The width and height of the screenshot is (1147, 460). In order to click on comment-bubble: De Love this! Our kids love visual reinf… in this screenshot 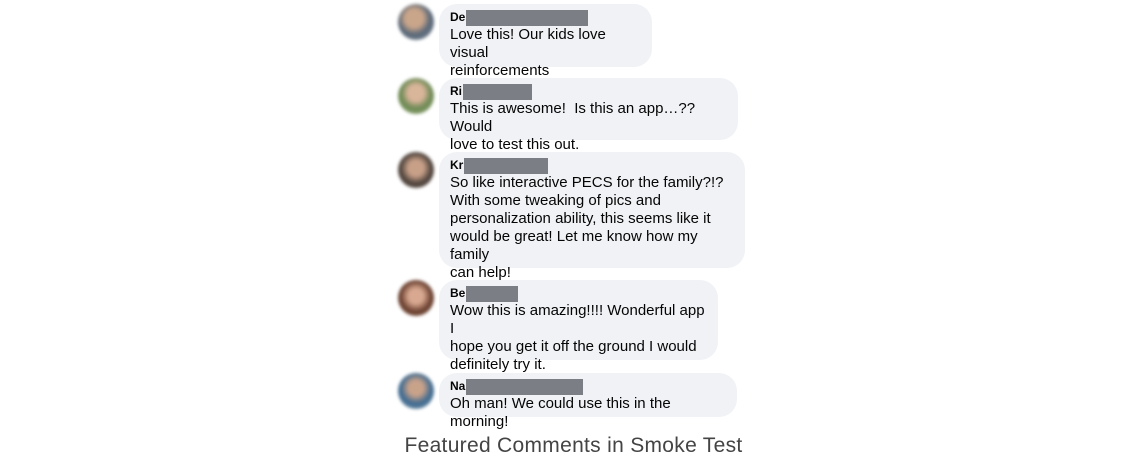, I will do `click(545, 41)`.